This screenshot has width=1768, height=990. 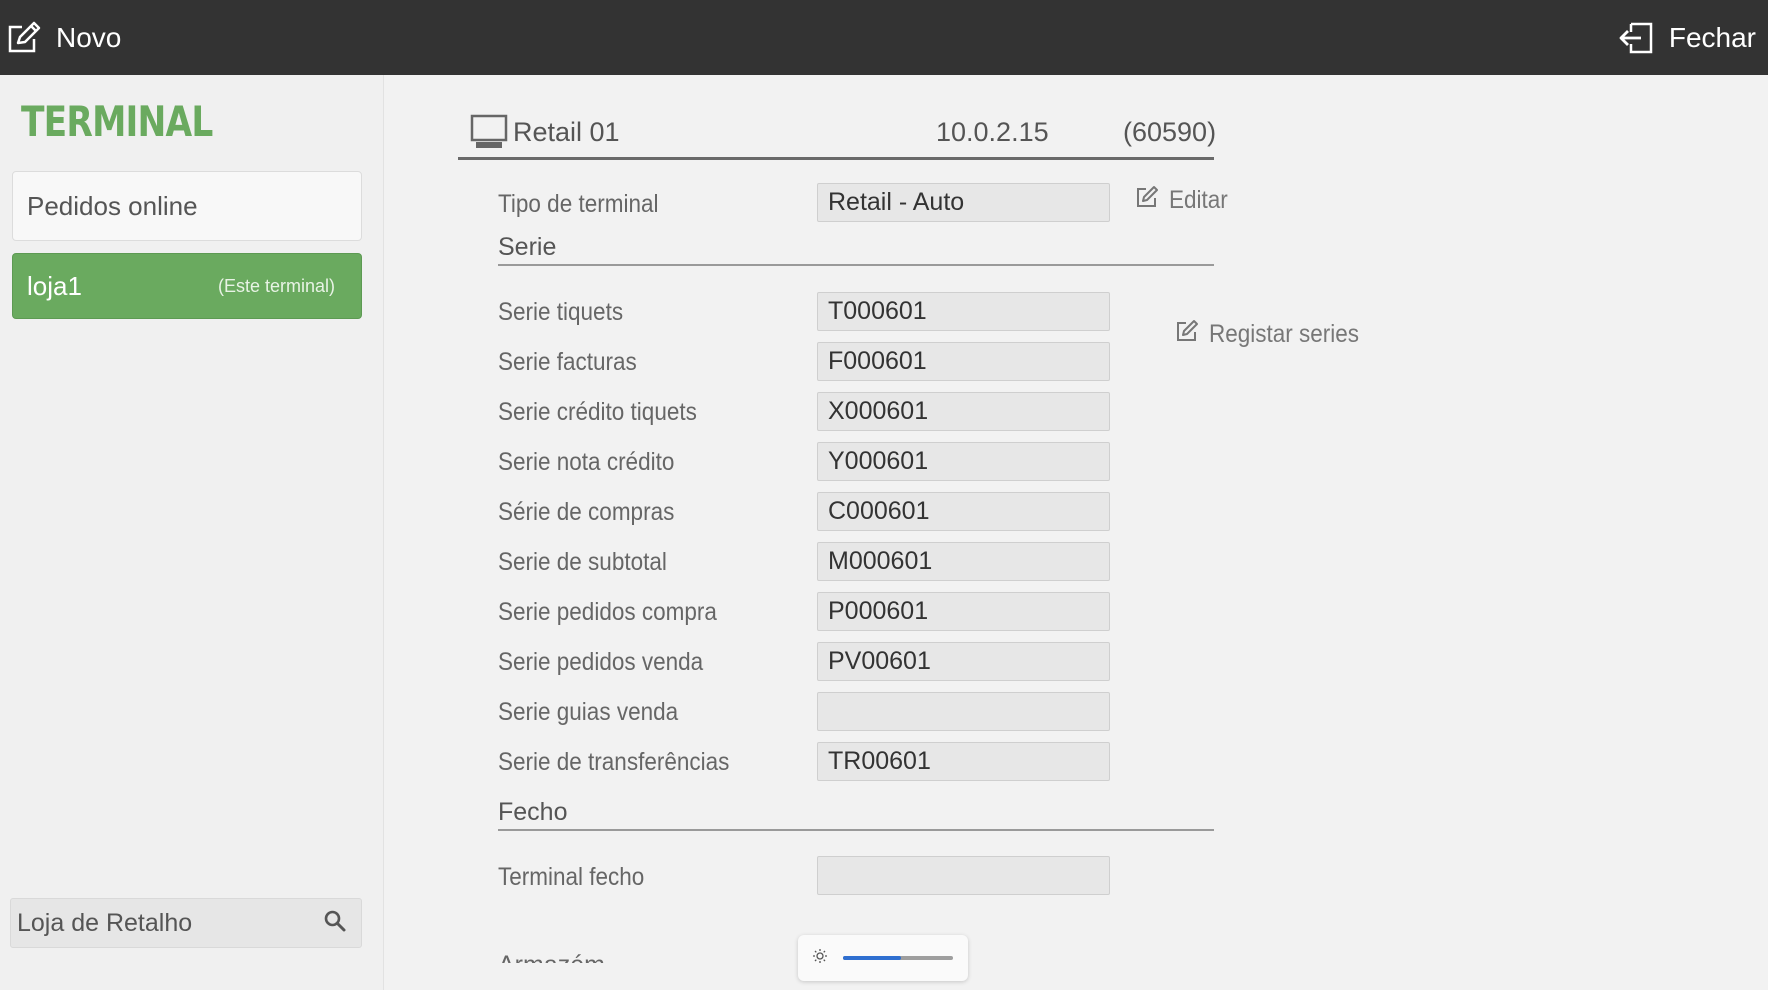 What do you see at coordinates (571, 877) in the screenshot?
I see `terminal-fecho-label: Terminal fecho` at bounding box center [571, 877].